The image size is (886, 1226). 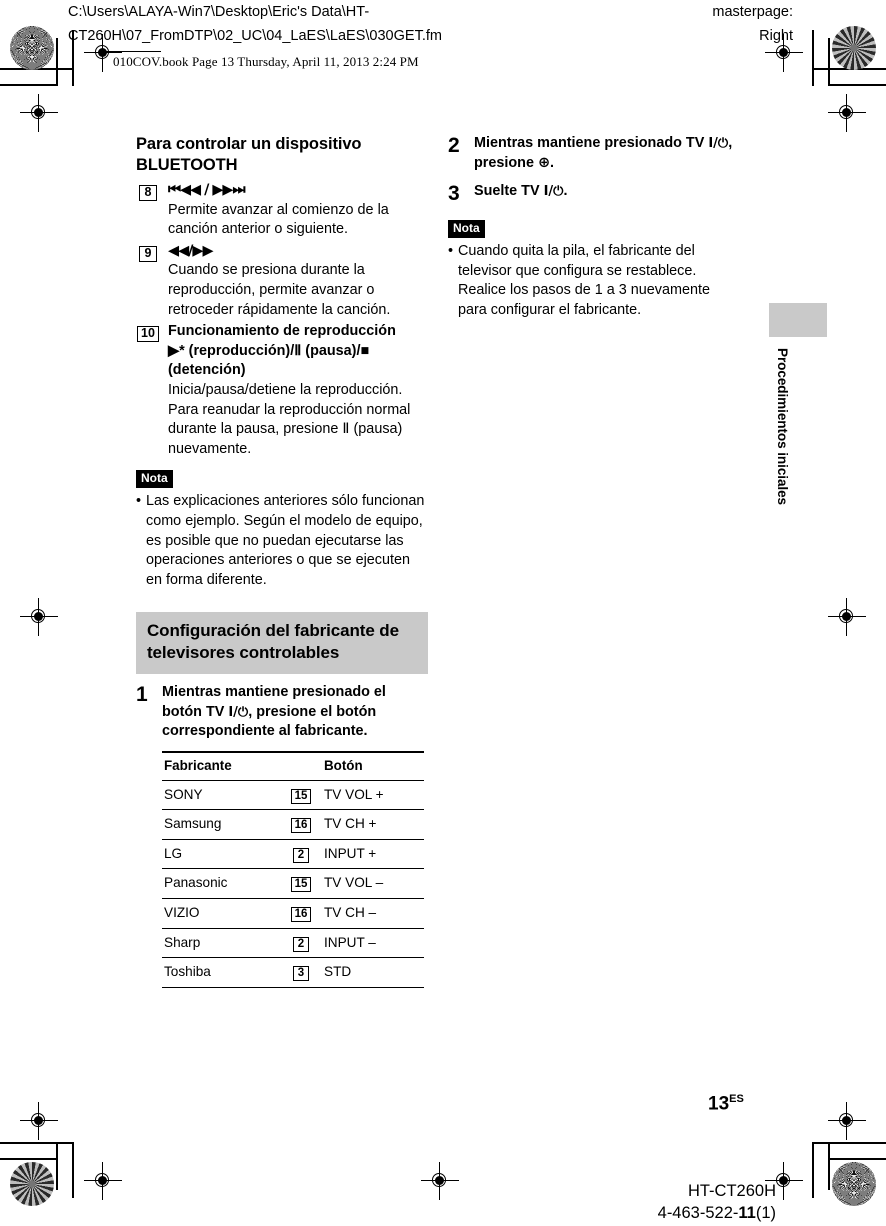 What do you see at coordinates (223, 943) in the screenshot?
I see `cell-fabricante: Sharp` at bounding box center [223, 943].